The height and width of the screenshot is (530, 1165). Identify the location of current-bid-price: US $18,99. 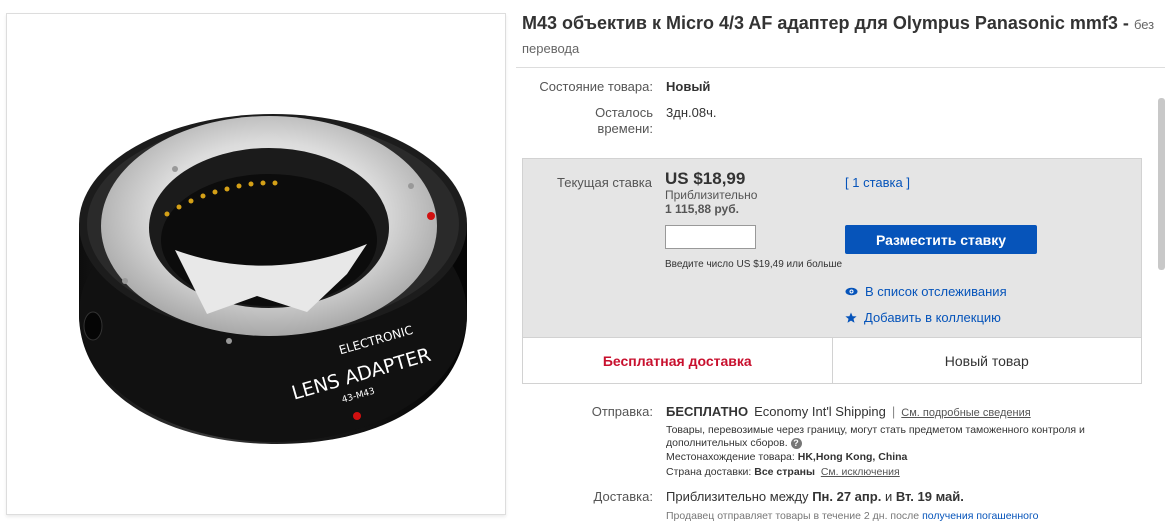
(705, 178).